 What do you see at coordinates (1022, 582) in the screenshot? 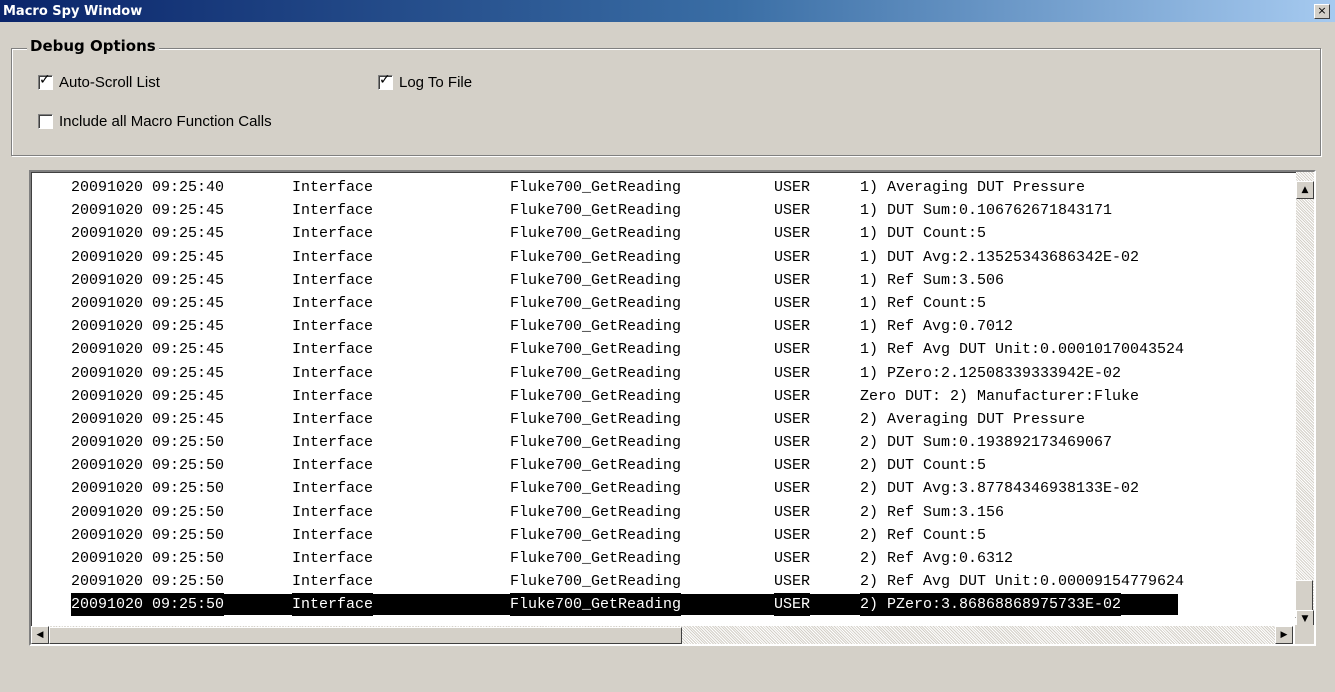
I see `log-message: 2) Ref Avg DUT Unit:0.00009154779624` at bounding box center [1022, 582].